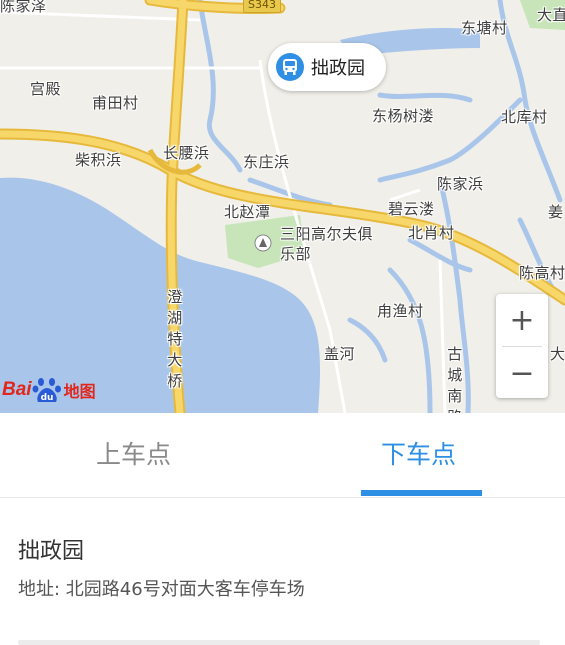  Describe the element at coordinates (403, 116) in the screenshot. I see `place-label: 东杨树溇` at that location.